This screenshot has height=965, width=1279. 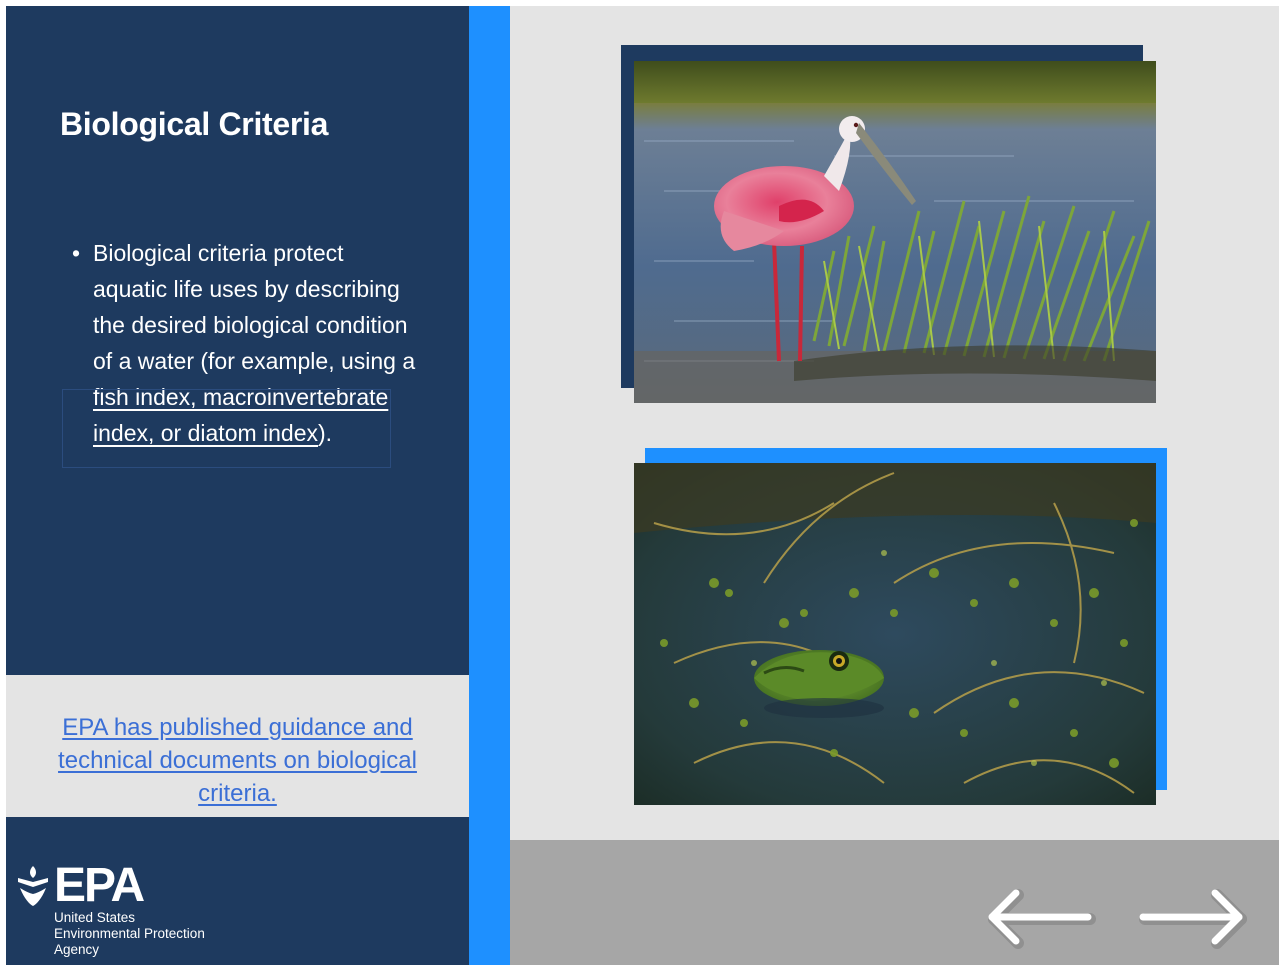 What do you see at coordinates (226, 428) in the screenshot?
I see `link-focus-outline` at bounding box center [226, 428].